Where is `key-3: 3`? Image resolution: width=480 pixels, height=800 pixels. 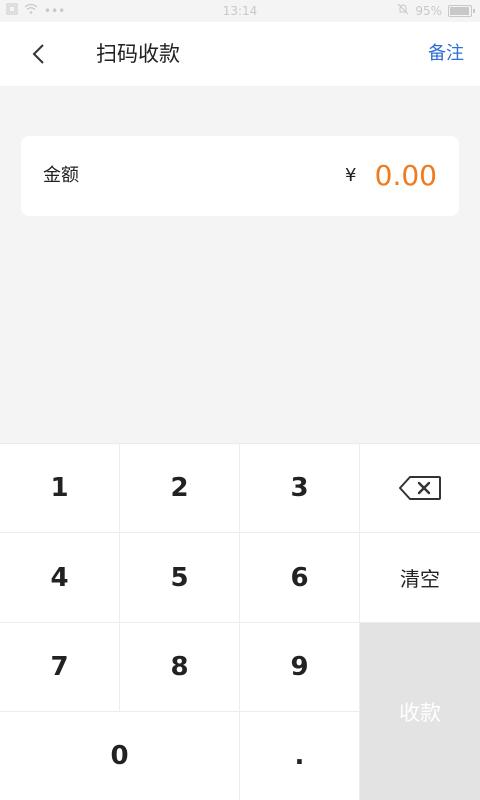 key-3: 3 is located at coordinates (300, 488).